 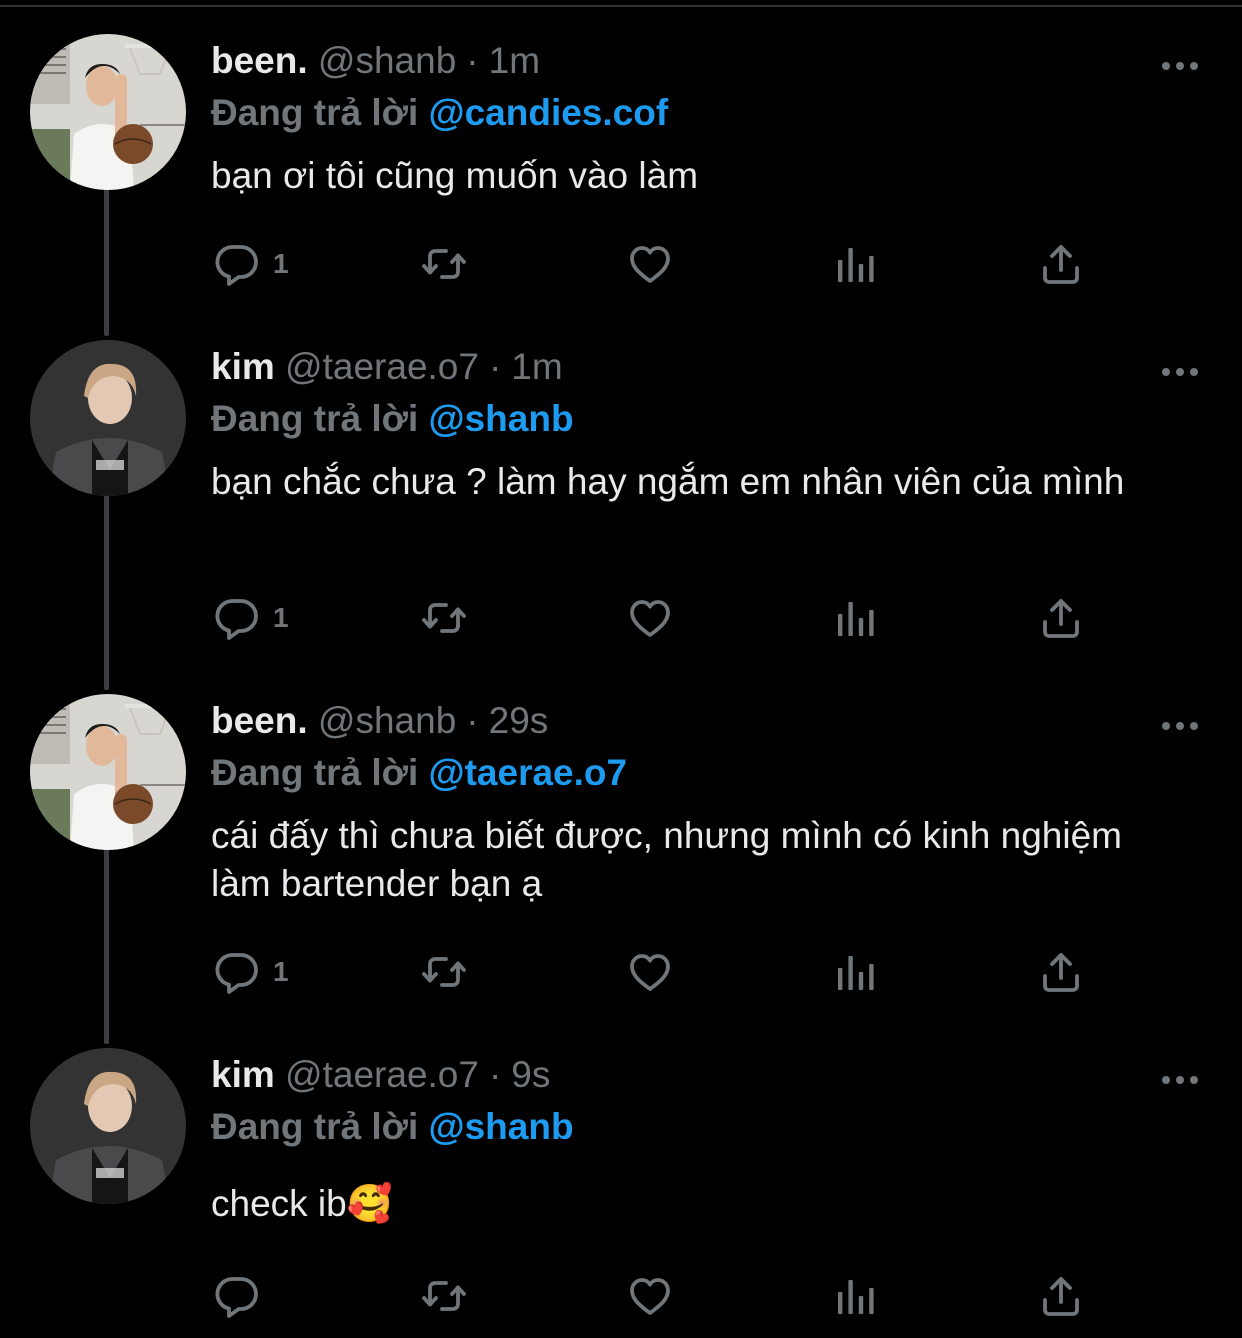 I want to click on reply-context: Đang trả lời @candies.cof, so click(x=439, y=113).